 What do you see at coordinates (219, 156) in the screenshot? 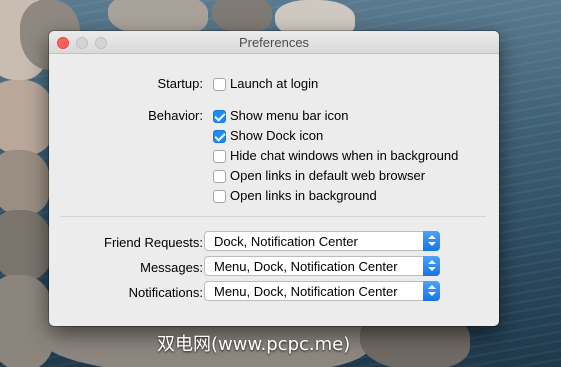
I see `hide-chat-windows-checkbox` at bounding box center [219, 156].